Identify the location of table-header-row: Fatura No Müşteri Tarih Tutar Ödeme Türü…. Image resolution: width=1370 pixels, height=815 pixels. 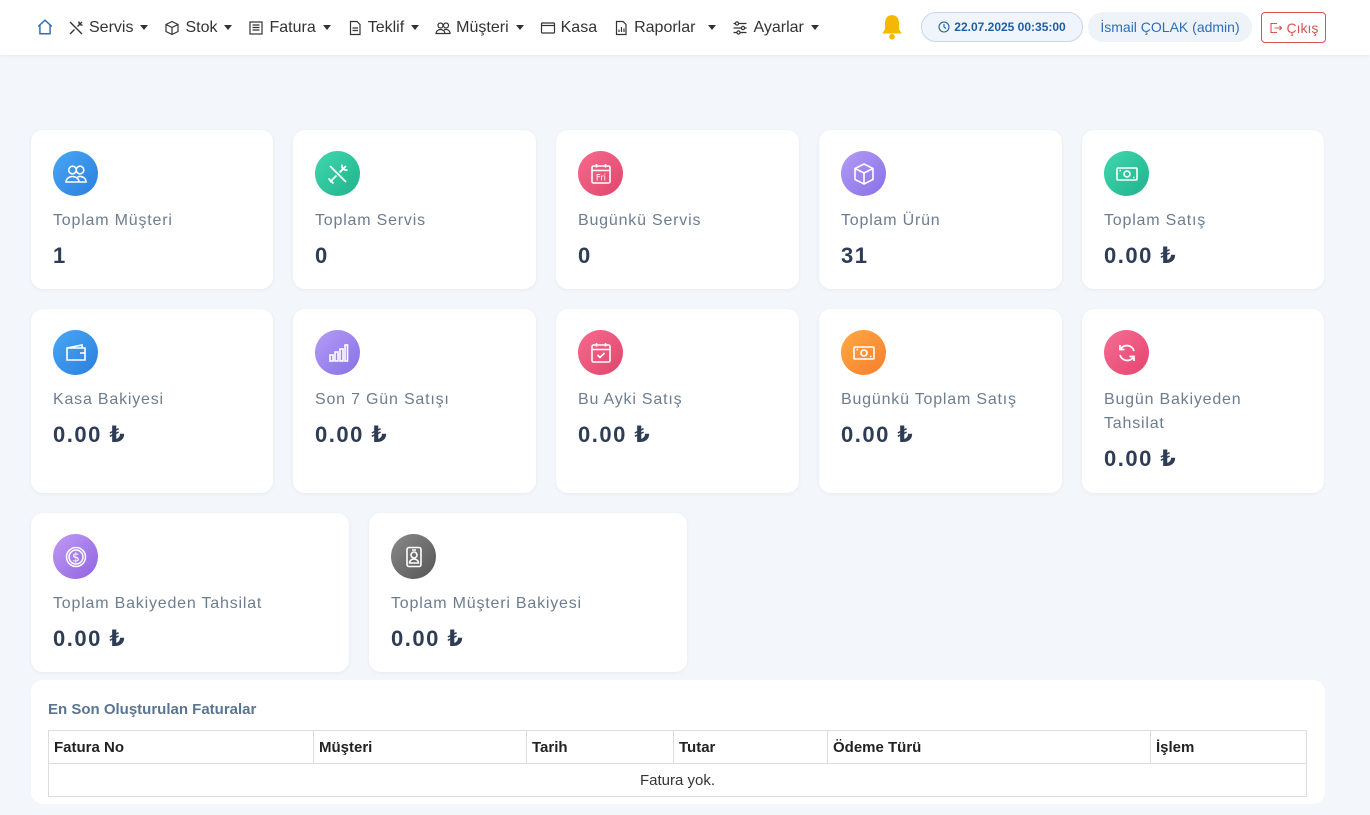
(677, 747).